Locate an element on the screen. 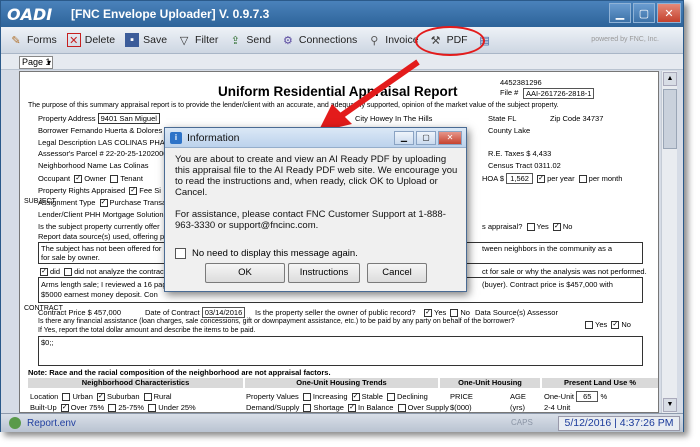 This screenshot has width=700, height=447. owner-checkbox: ✓ is located at coordinates (78, 179).